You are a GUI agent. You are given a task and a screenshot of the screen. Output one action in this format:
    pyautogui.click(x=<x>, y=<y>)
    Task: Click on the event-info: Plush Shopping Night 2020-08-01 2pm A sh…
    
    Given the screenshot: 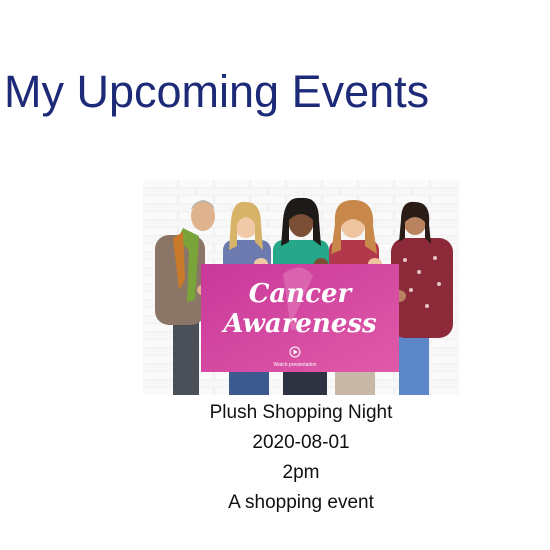 What is the action you would take?
    pyautogui.click(x=301, y=458)
    